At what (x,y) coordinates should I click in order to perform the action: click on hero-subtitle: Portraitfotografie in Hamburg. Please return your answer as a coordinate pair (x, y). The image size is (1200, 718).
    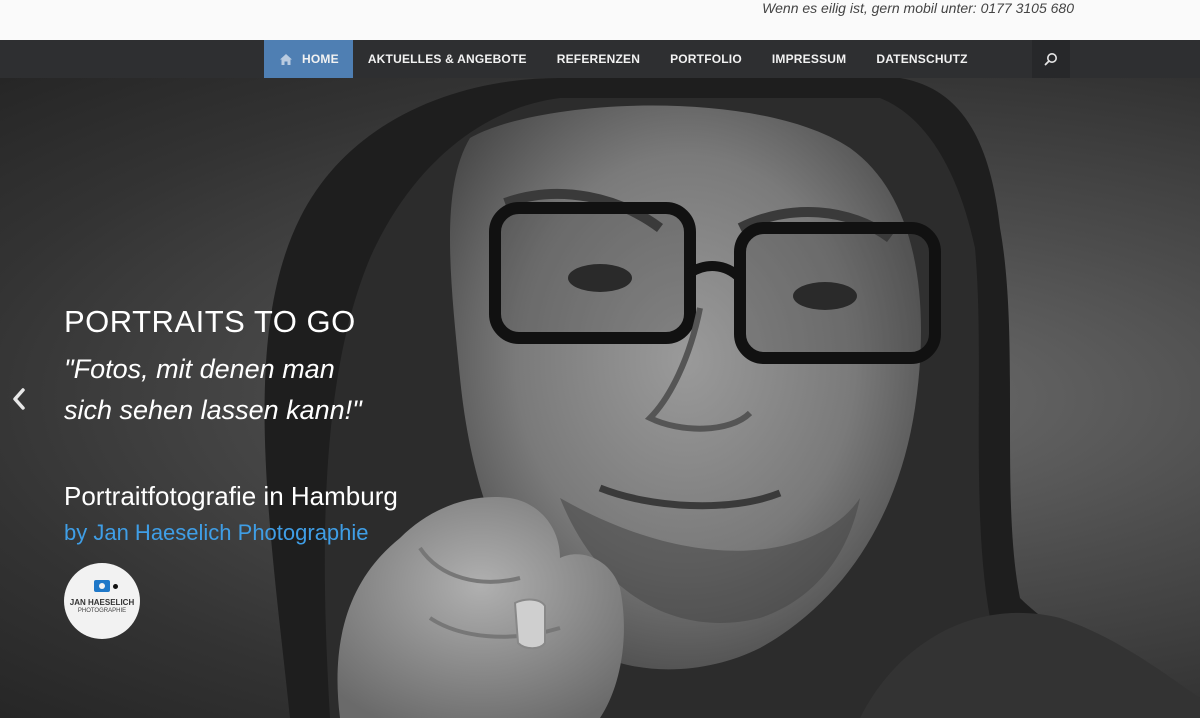
    Looking at the image, I should click on (231, 496).